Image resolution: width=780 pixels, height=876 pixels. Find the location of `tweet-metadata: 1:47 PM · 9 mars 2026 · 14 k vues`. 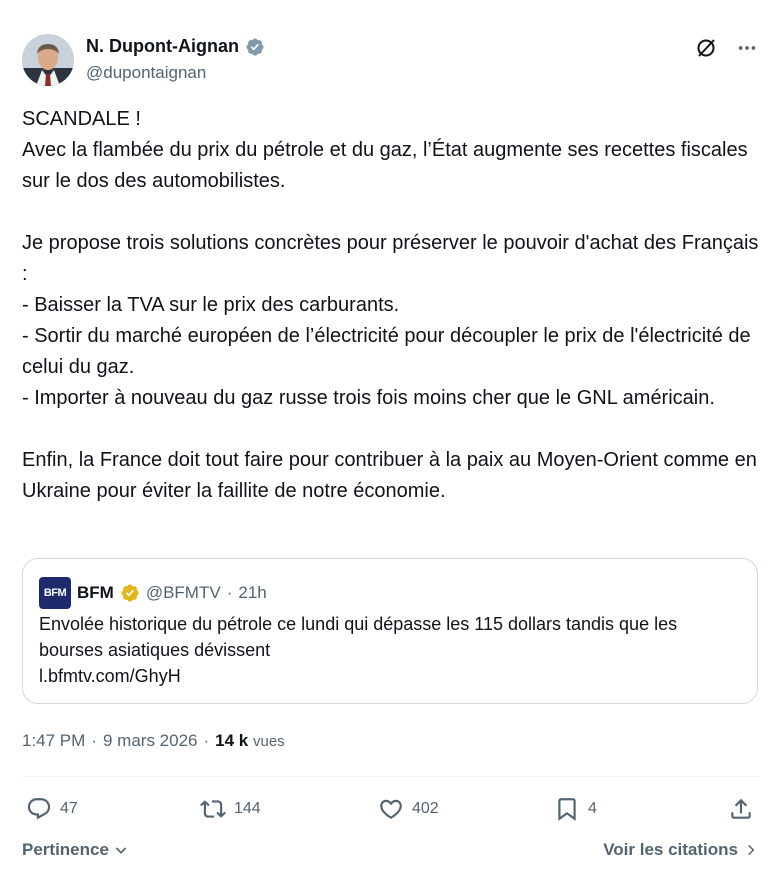

tweet-metadata: 1:47 PM · 9 mars 2026 · 14 k vues is located at coordinates (153, 741).